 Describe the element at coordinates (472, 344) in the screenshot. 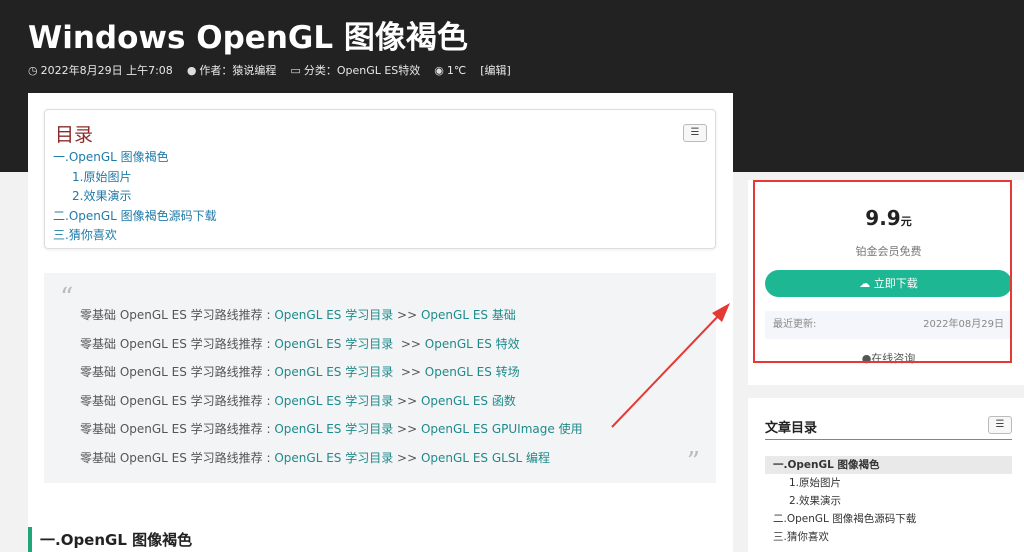

I see `topic-link: OpenGL ES 特效` at that location.